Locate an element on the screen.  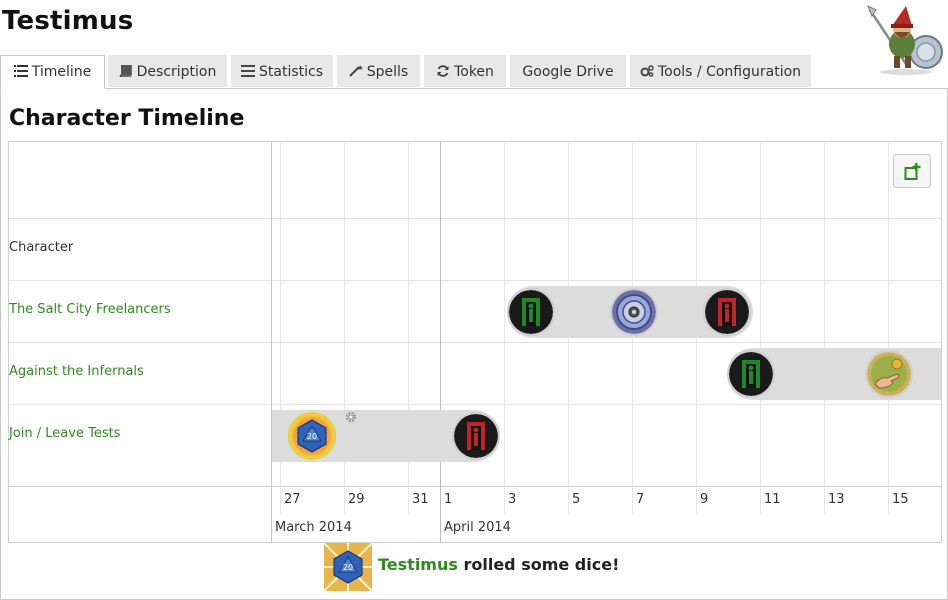
bars-icon is located at coordinates (248, 71).